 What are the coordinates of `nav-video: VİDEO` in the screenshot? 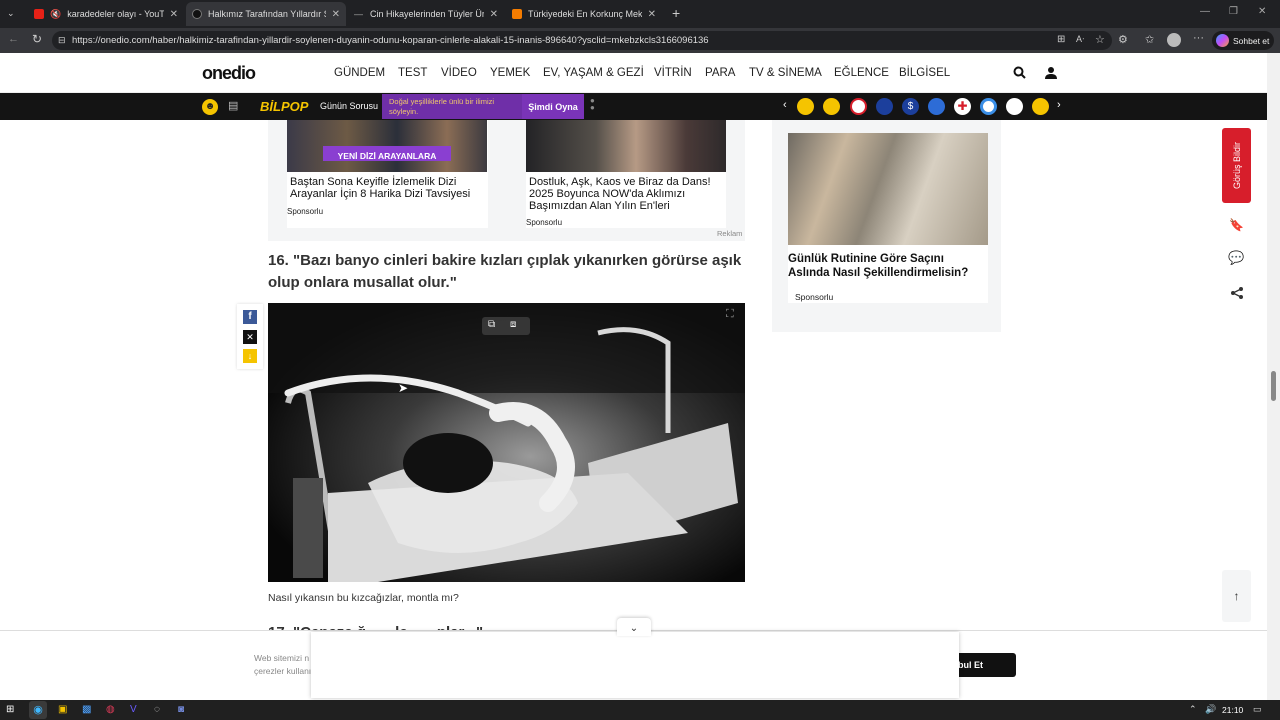 It's located at (459, 73).